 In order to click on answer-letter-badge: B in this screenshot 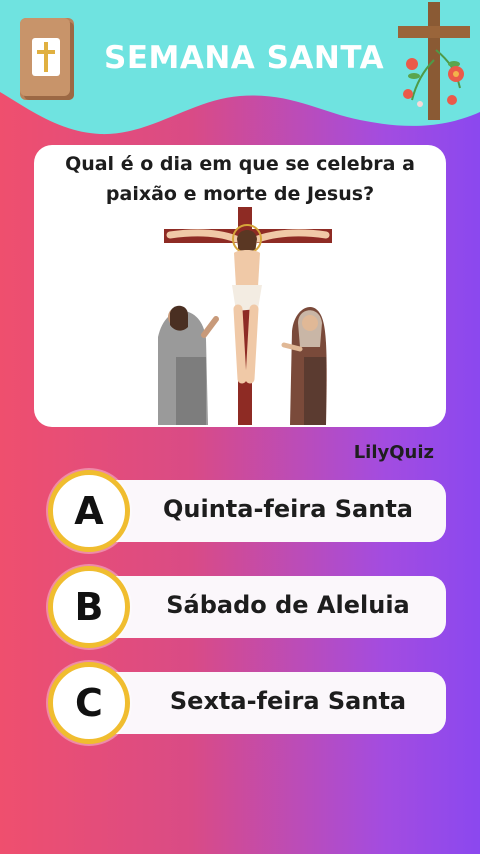, I will do `click(89, 607)`.